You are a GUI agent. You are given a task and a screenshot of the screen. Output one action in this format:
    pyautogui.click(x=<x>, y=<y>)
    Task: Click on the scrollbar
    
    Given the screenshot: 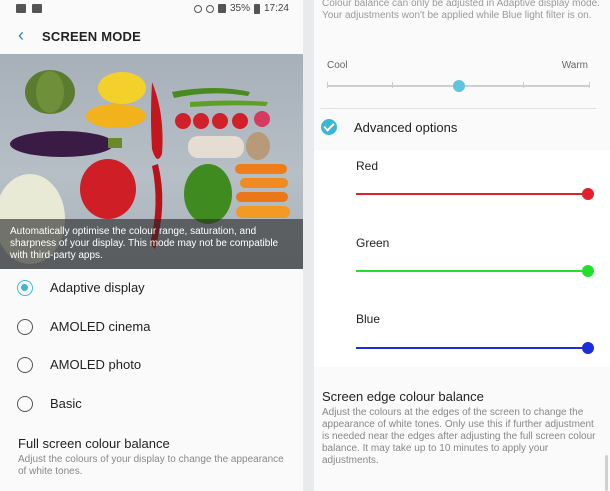 What is the action you would take?
    pyautogui.click(x=606, y=473)
    